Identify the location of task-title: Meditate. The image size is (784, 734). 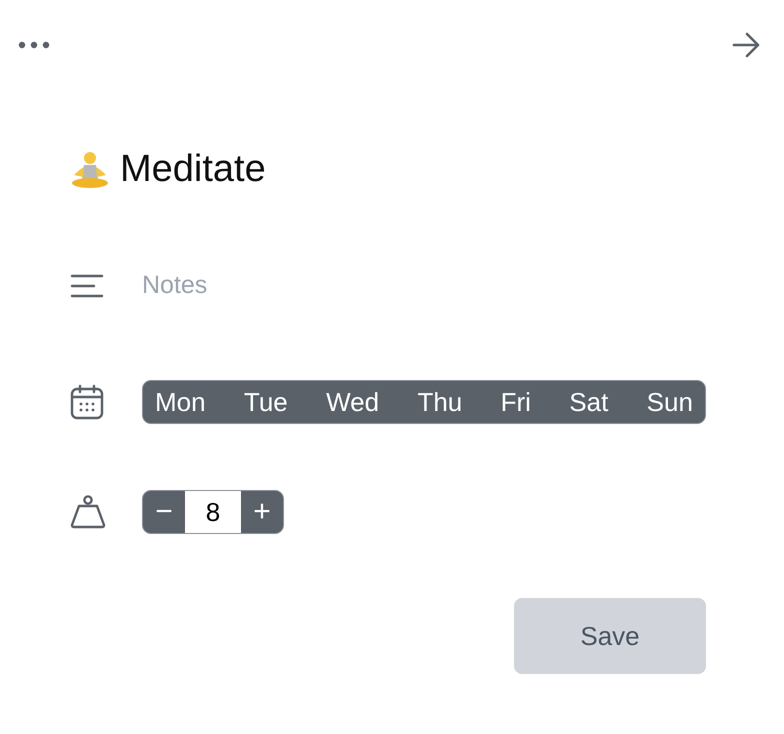
(193, 169).